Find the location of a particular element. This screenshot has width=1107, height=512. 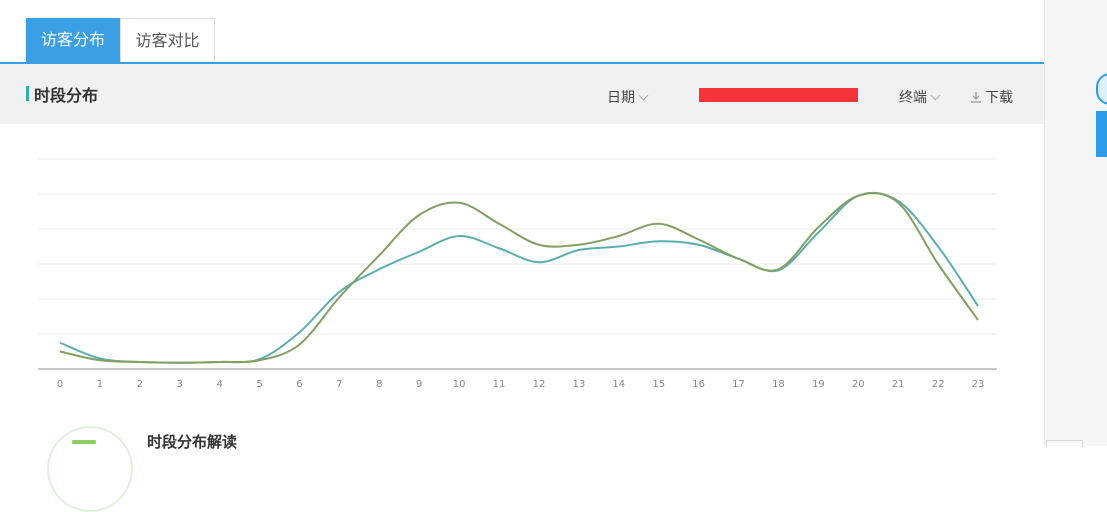

terminal-dropdown-label: 终端 is located at coordinates (913, 98).